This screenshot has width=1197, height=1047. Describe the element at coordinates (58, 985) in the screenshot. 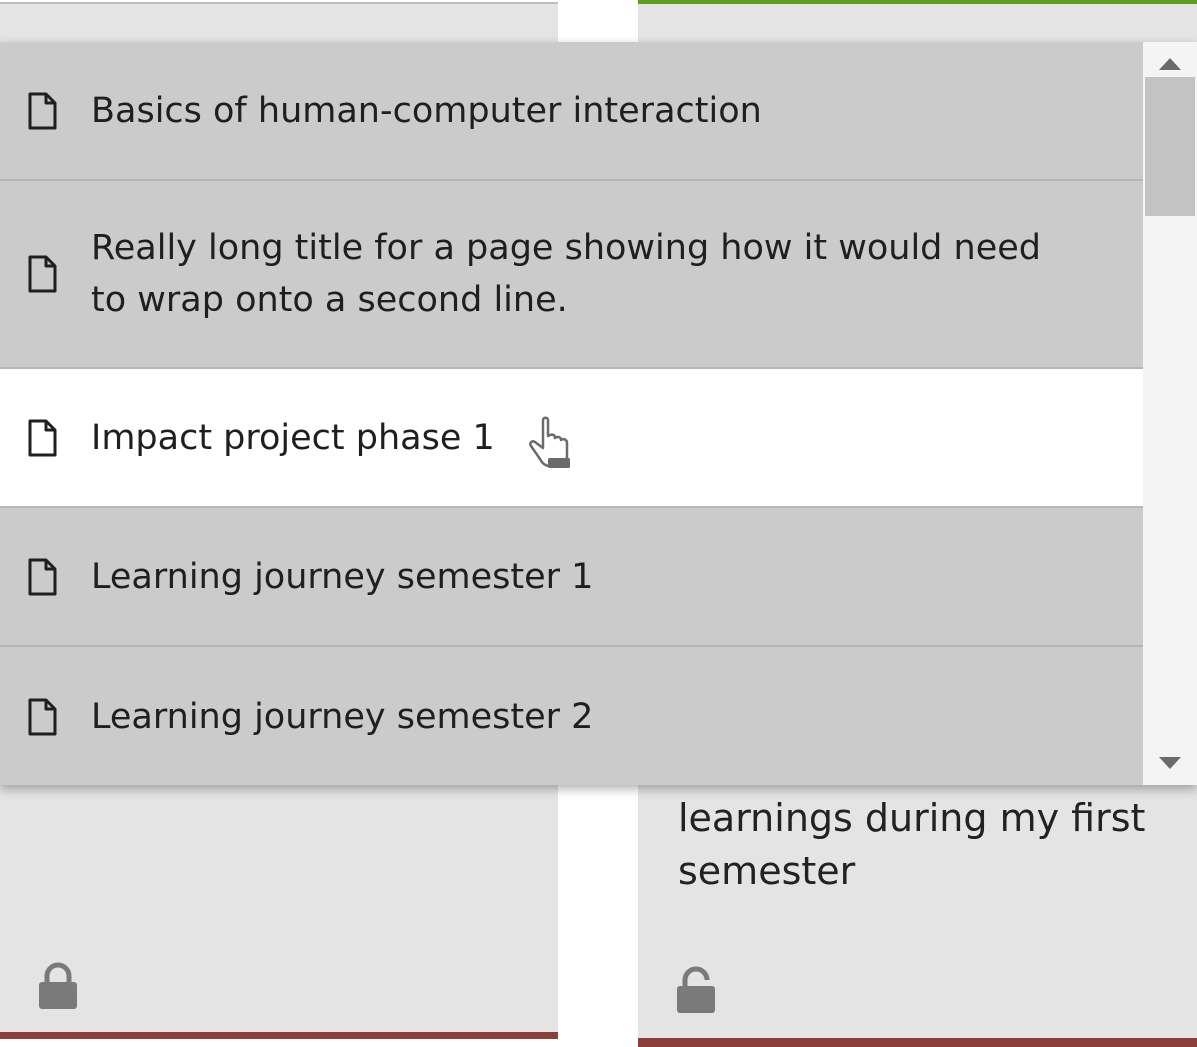

I see `lock-closed-icon` at that location.